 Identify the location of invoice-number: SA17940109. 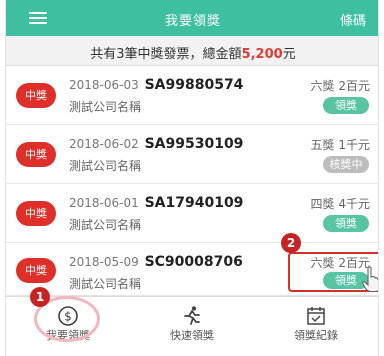
(194, 203).